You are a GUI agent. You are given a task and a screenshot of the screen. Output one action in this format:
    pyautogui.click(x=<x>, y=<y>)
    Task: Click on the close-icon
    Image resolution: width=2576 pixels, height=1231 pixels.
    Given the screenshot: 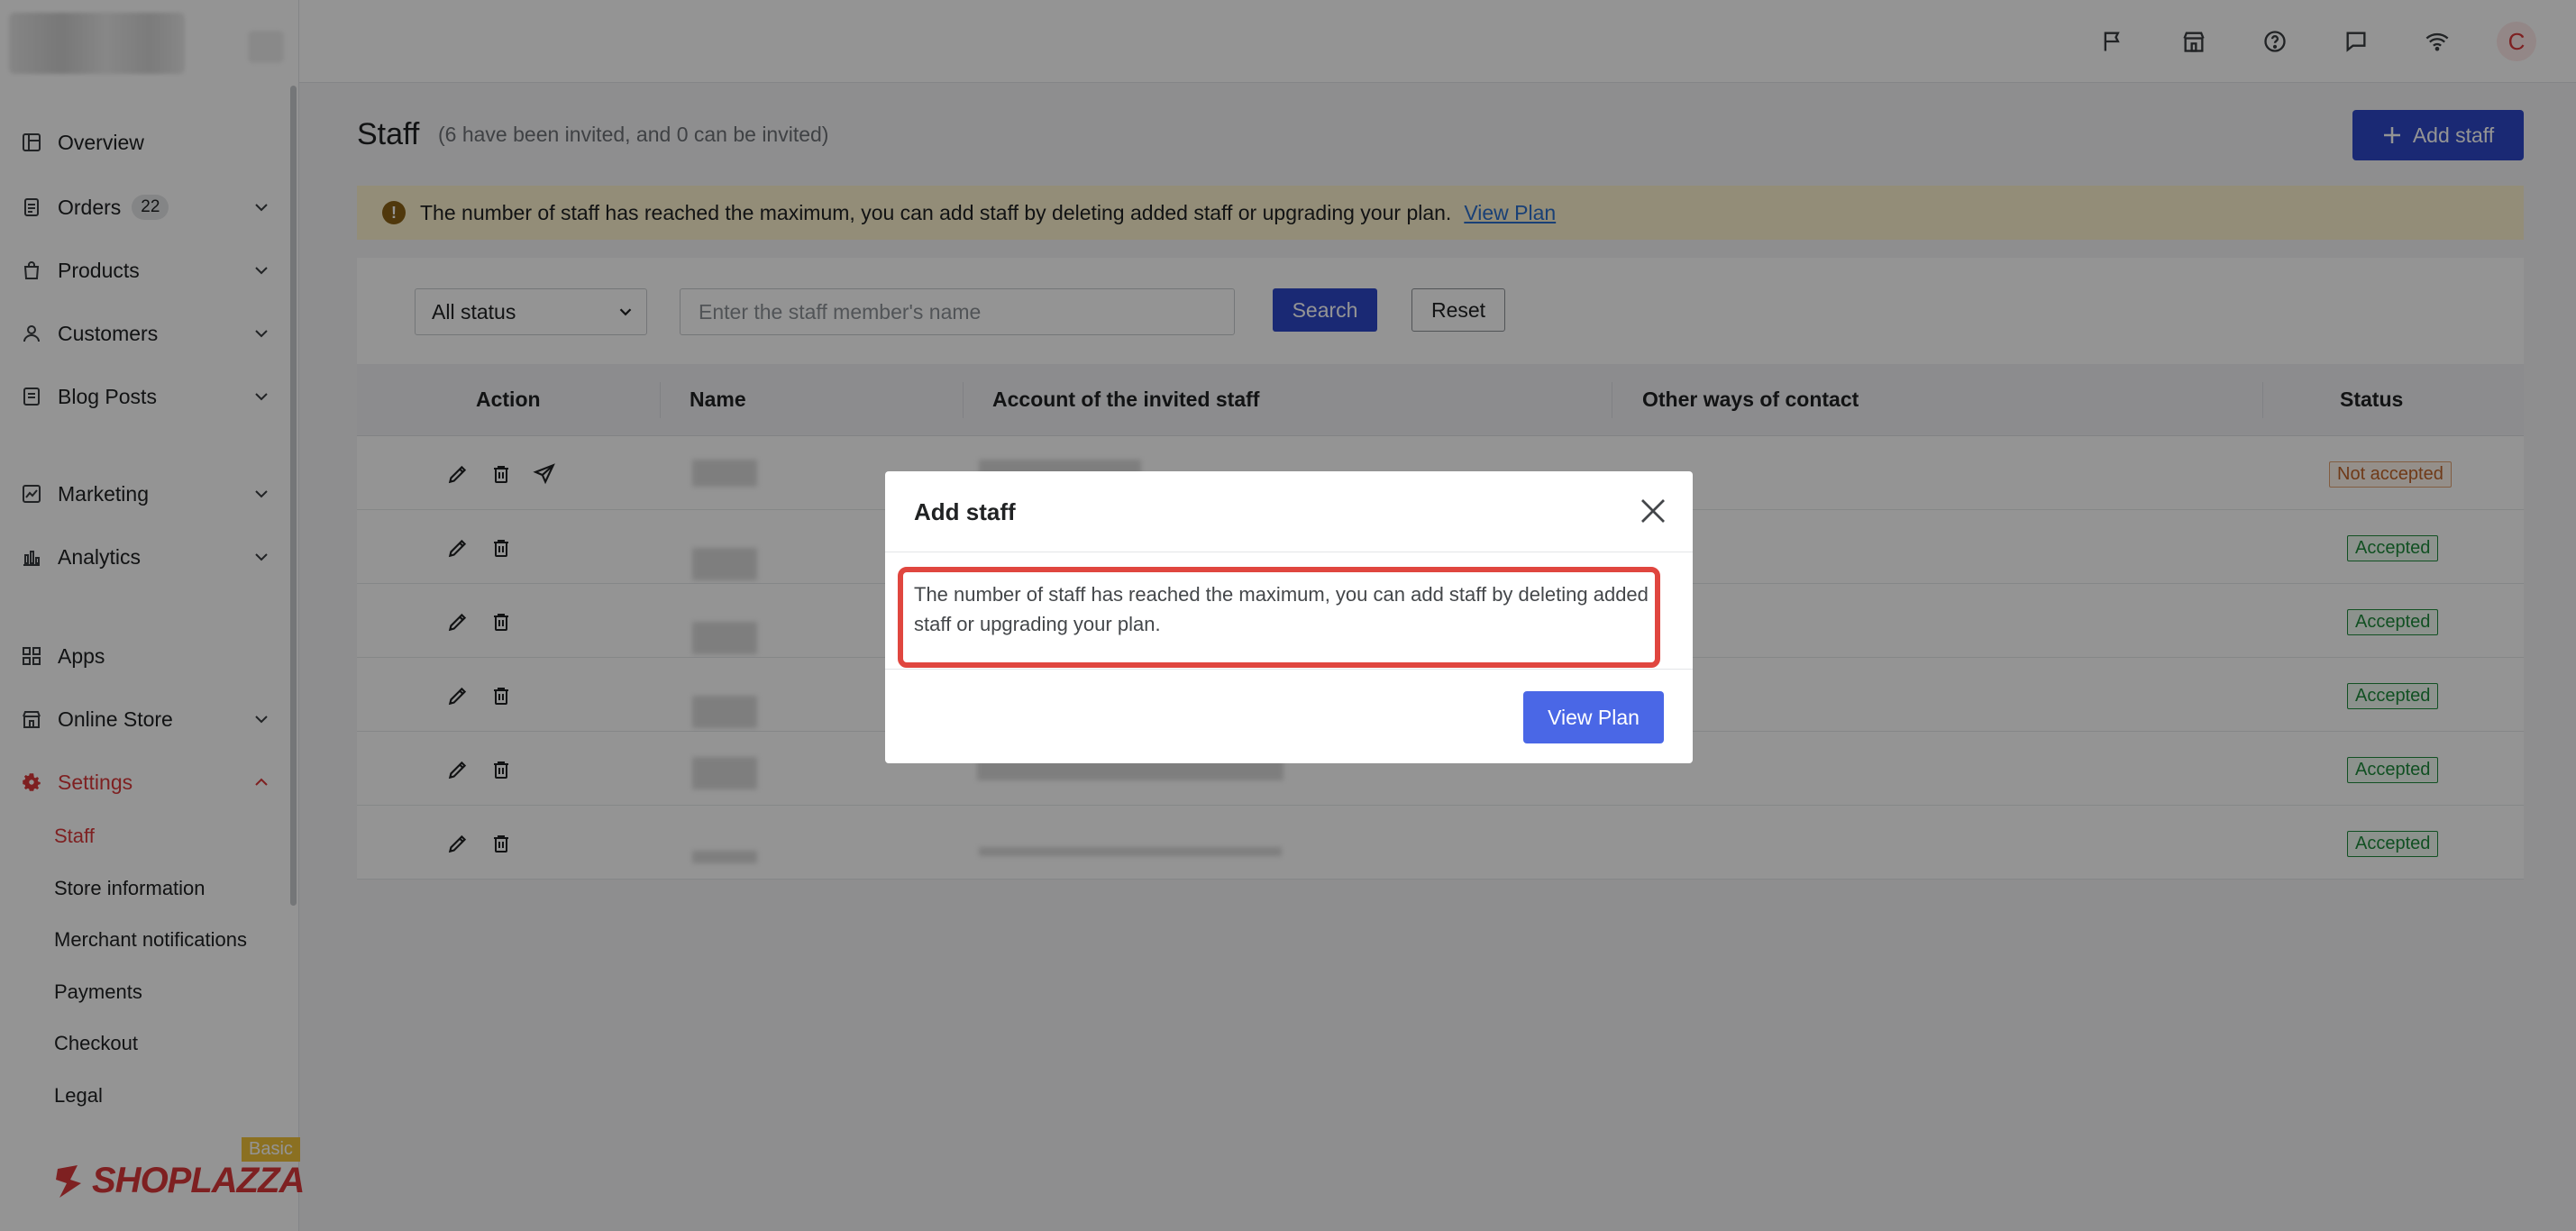 What is the action you would take?
    pyautogui.click(x=1653, y=511)
    